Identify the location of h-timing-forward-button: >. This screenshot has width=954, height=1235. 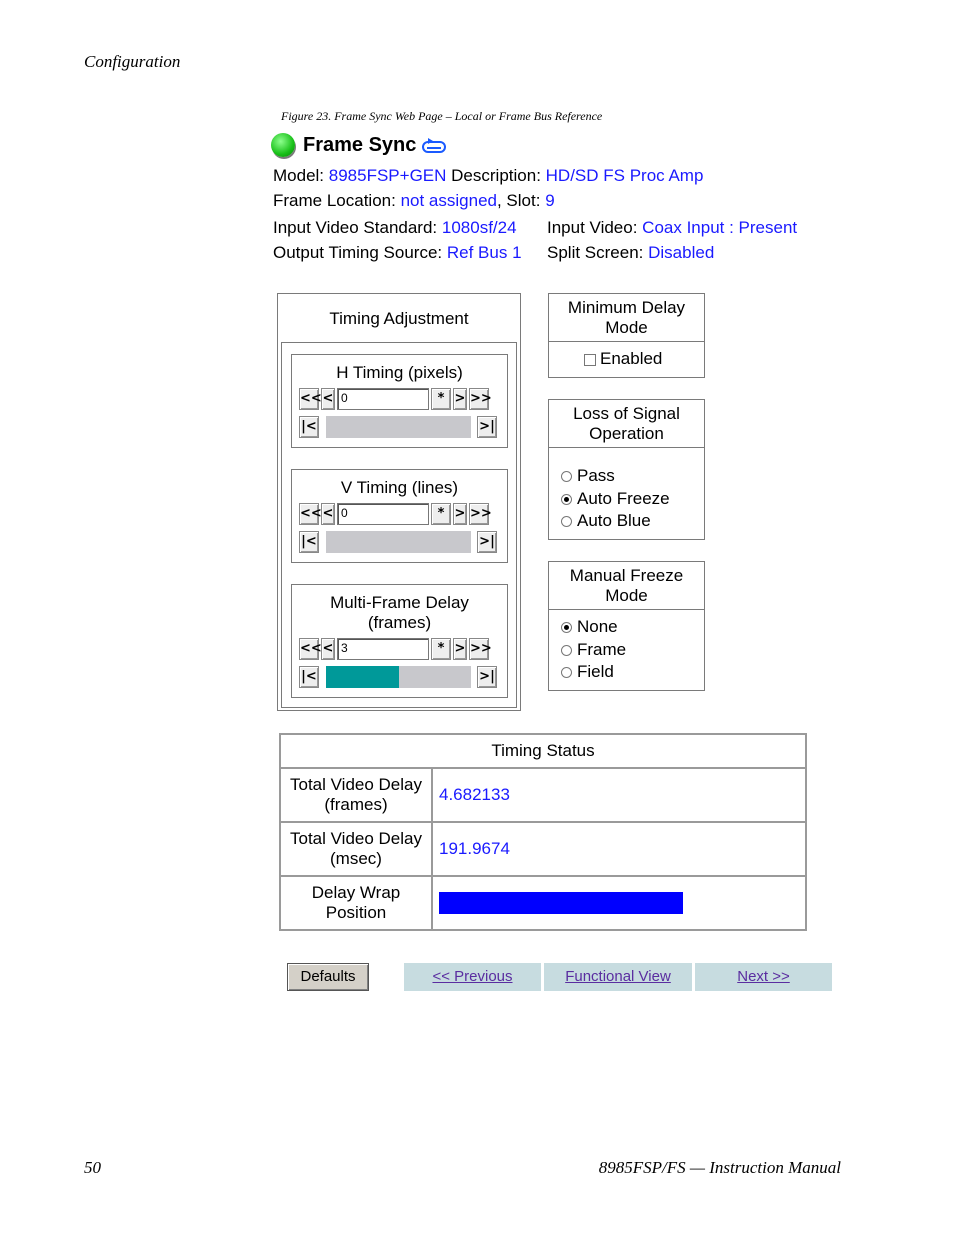
(460, 399).